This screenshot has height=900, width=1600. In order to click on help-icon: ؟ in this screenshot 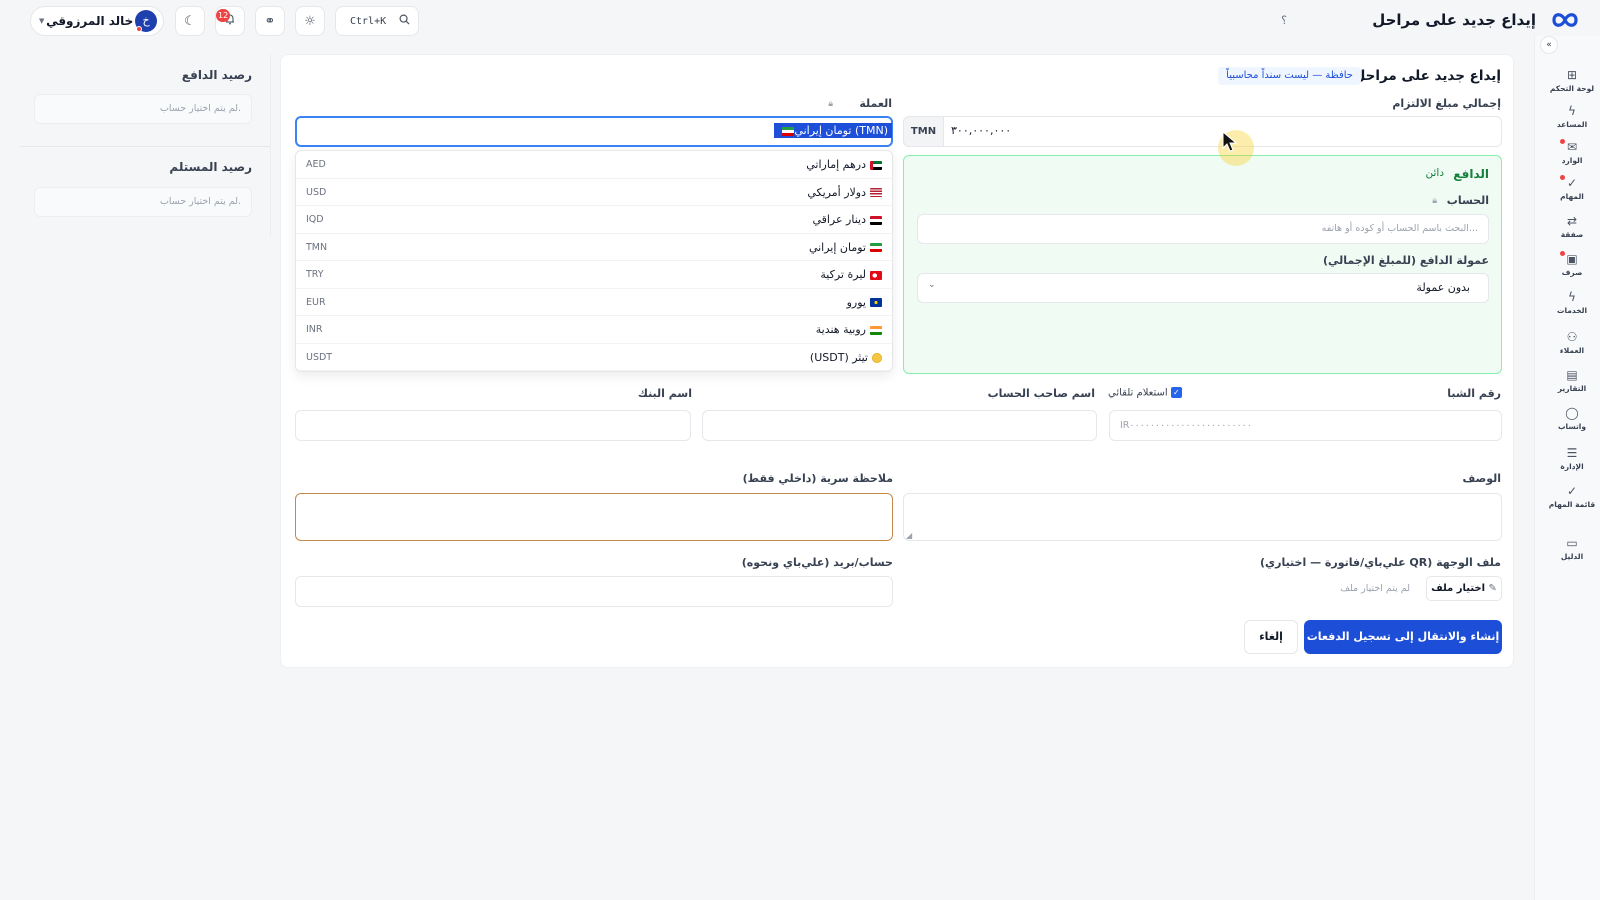, I will do `click(1284, 20)`.